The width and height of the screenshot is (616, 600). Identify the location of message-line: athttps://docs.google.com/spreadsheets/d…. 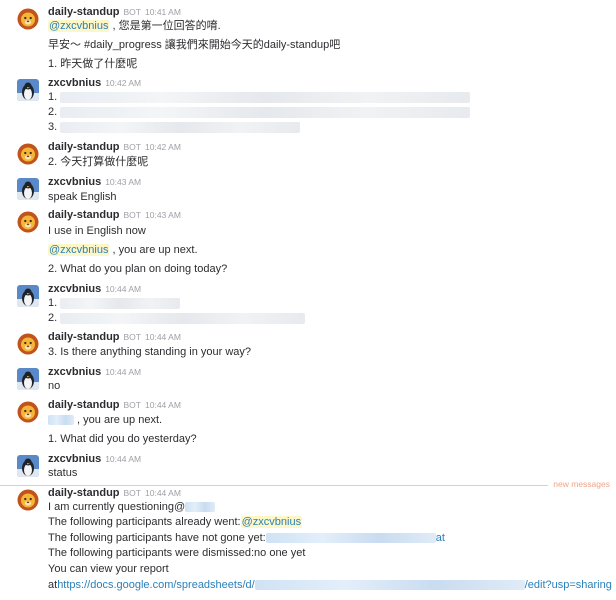
(330, 585).